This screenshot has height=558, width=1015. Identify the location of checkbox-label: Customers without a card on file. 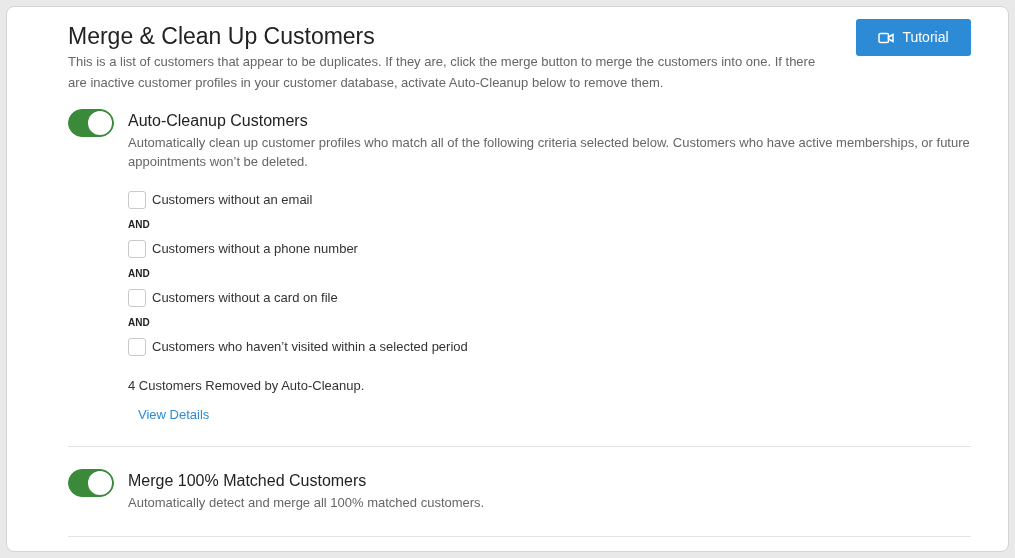
(245, 298).